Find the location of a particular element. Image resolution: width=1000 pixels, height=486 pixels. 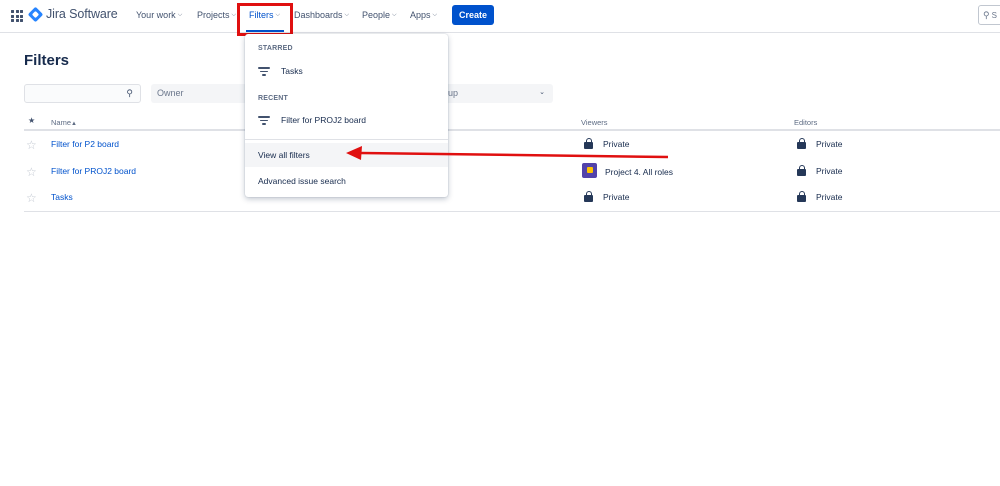

annotation-arrow is located at coordinates (507, 153).